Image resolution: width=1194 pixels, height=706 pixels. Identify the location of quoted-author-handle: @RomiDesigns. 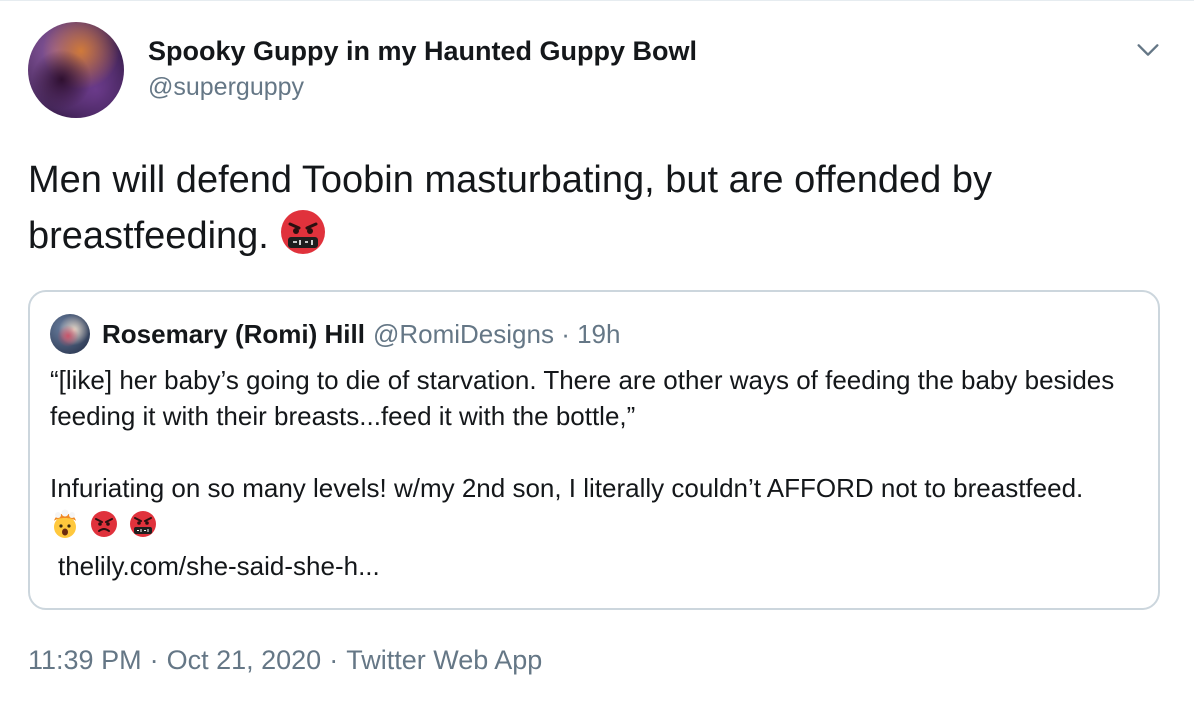
(463, 333).